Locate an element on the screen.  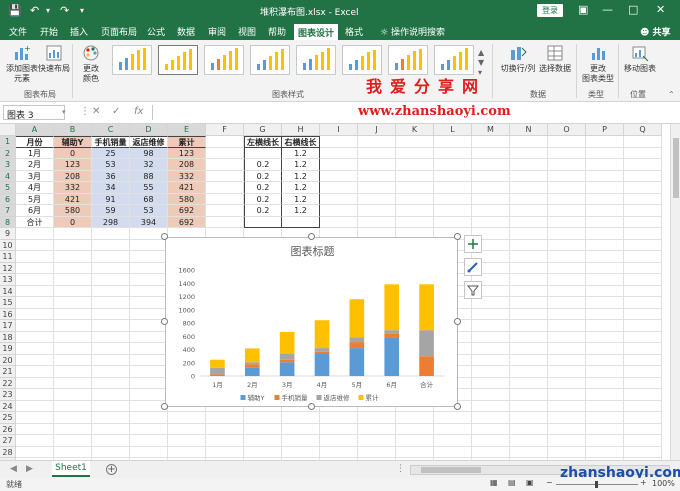
row-header: 22 is located at coordinates (8, 383).